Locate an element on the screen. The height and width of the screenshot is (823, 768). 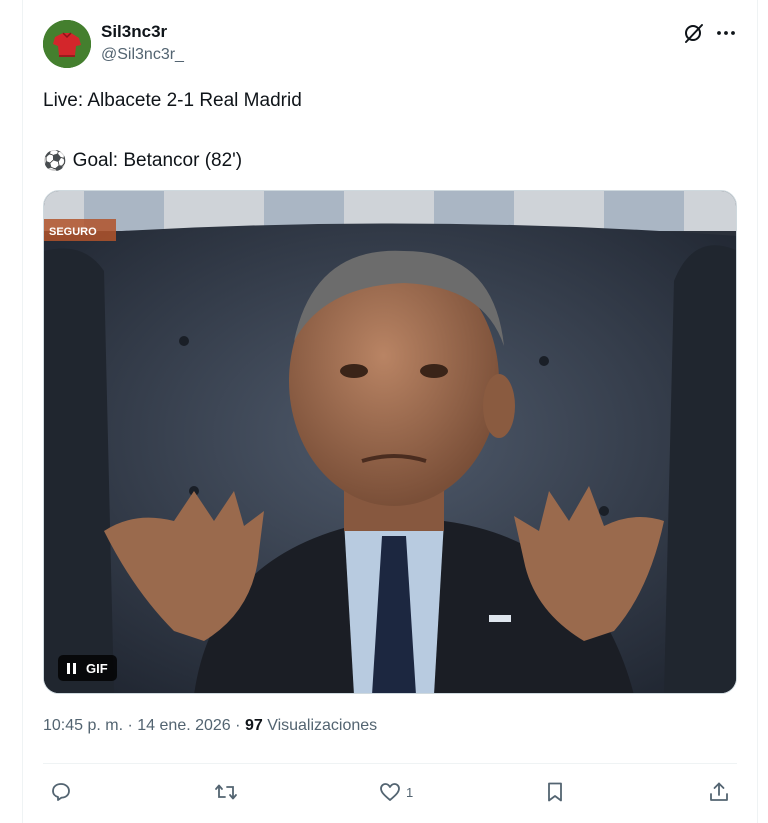
views-count: 97 is located at coordinates (253, 725).